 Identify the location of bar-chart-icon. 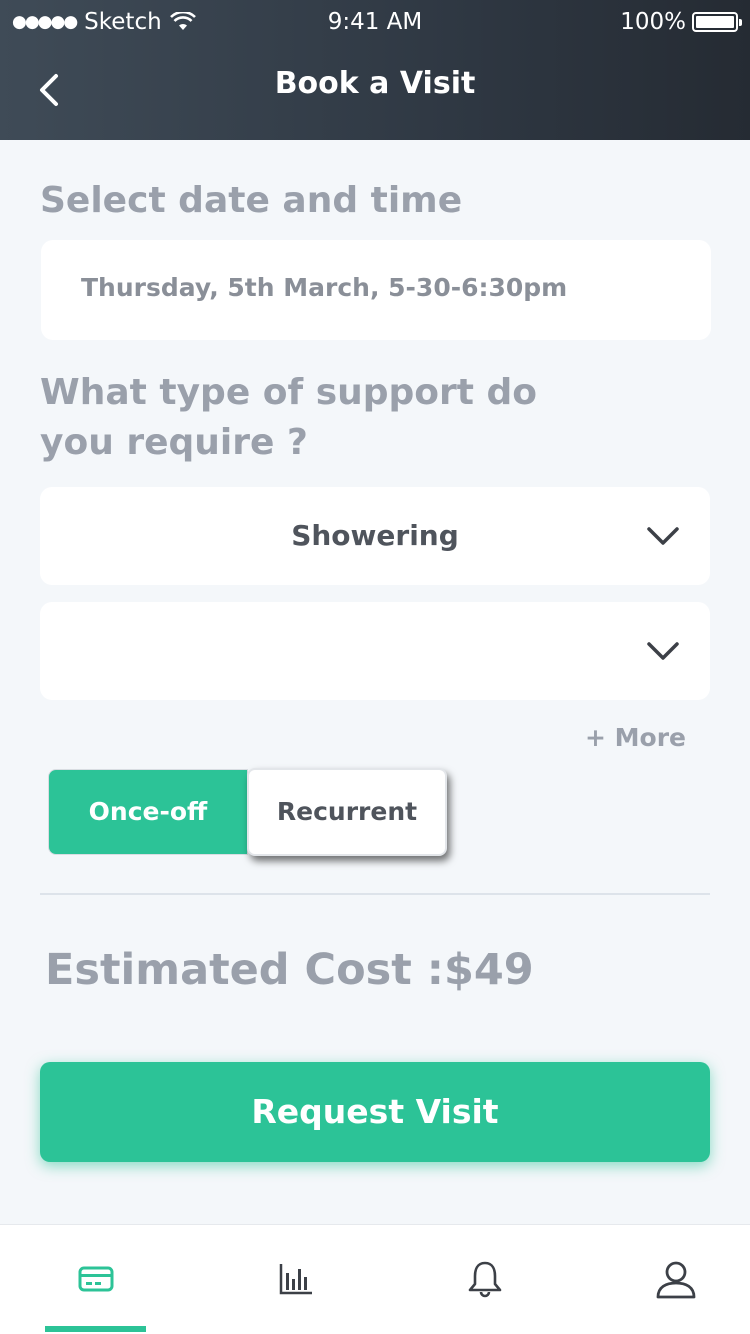
(295, 1279).